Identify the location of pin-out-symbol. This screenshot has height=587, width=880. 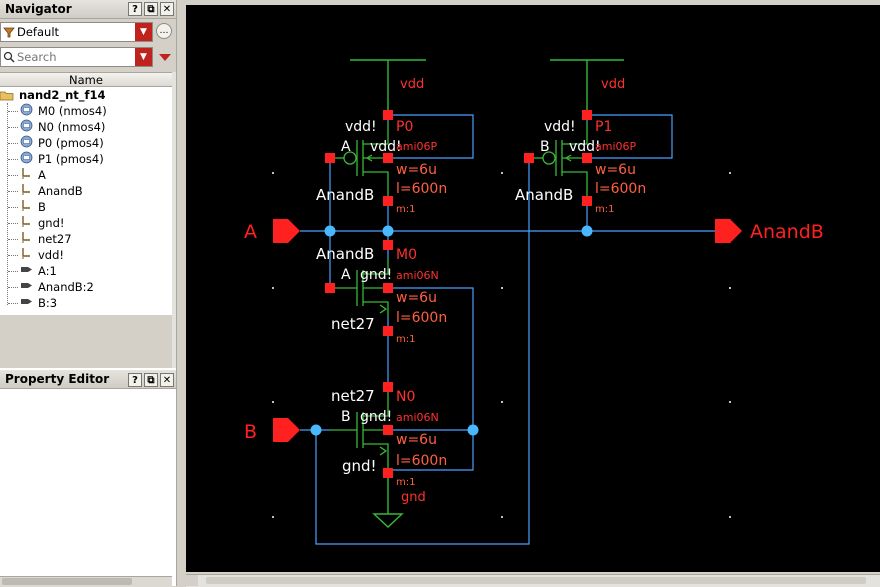
(728, 231).